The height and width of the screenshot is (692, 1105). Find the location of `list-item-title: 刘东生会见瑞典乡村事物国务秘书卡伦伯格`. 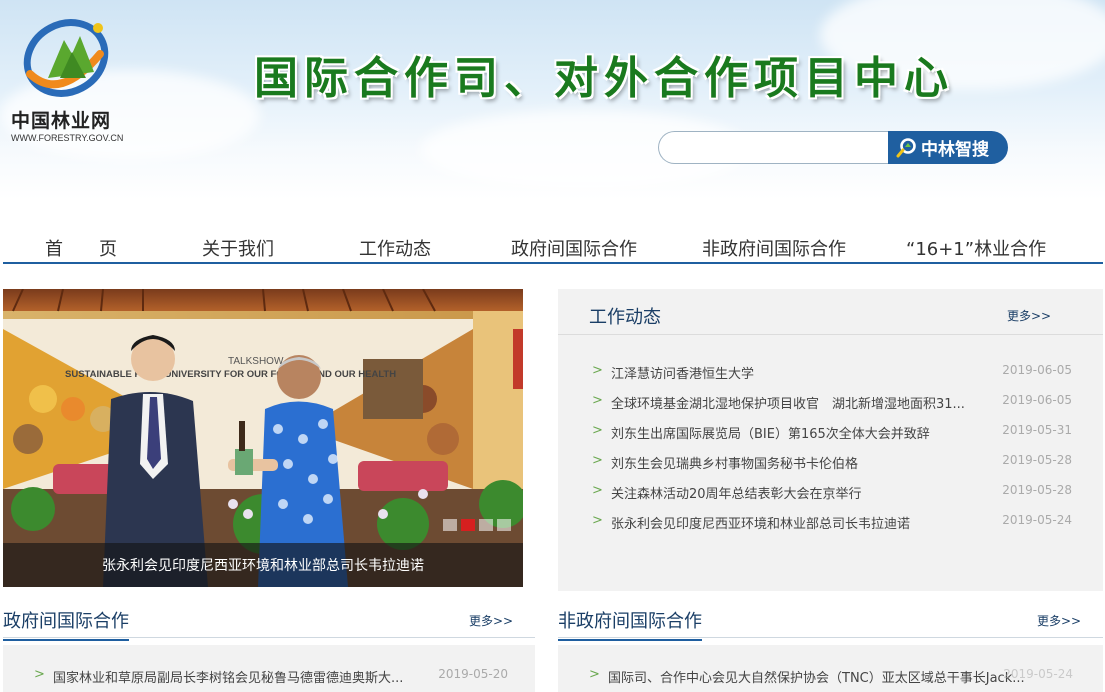

list-item-title: 刘东生会见瑞典乡村事物国务秘书卡伦伯格 is located at coordinates (801, 462).